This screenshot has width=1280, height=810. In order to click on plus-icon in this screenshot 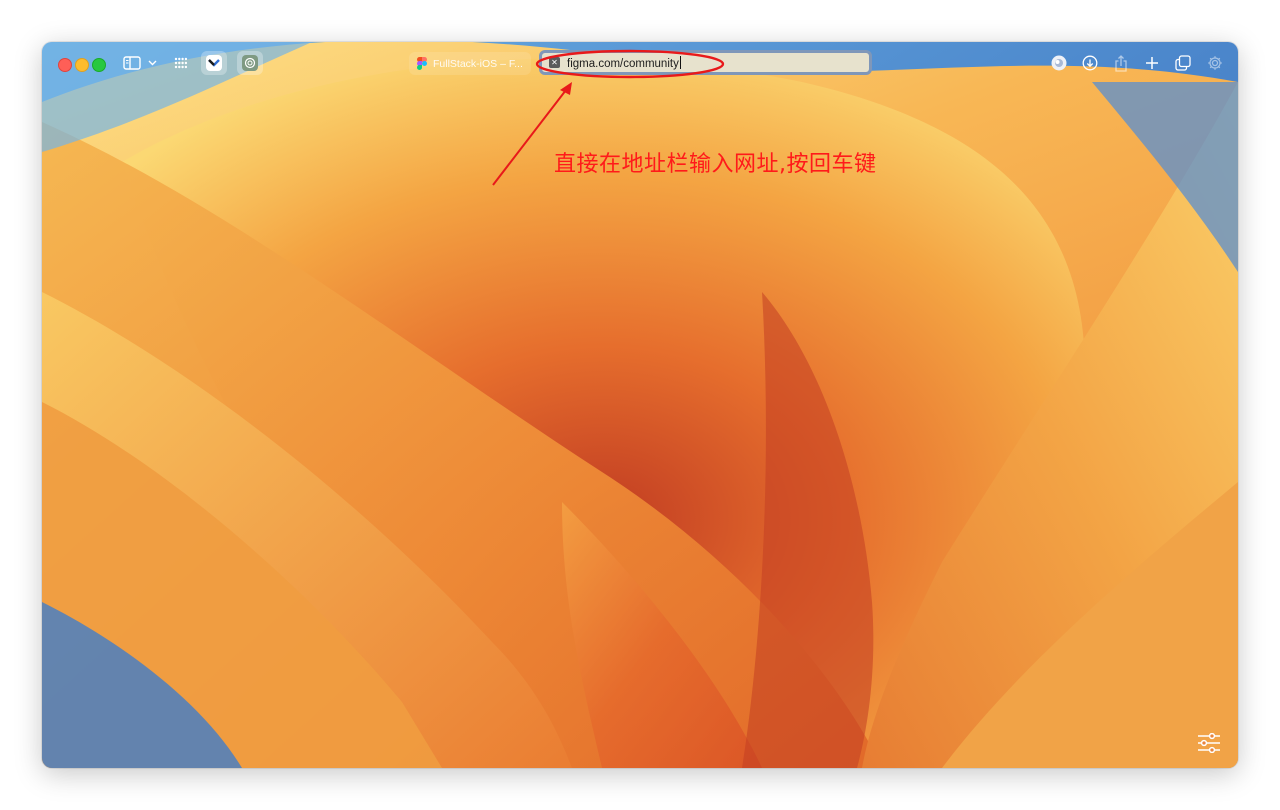, I will do `click(1152, 63)`.